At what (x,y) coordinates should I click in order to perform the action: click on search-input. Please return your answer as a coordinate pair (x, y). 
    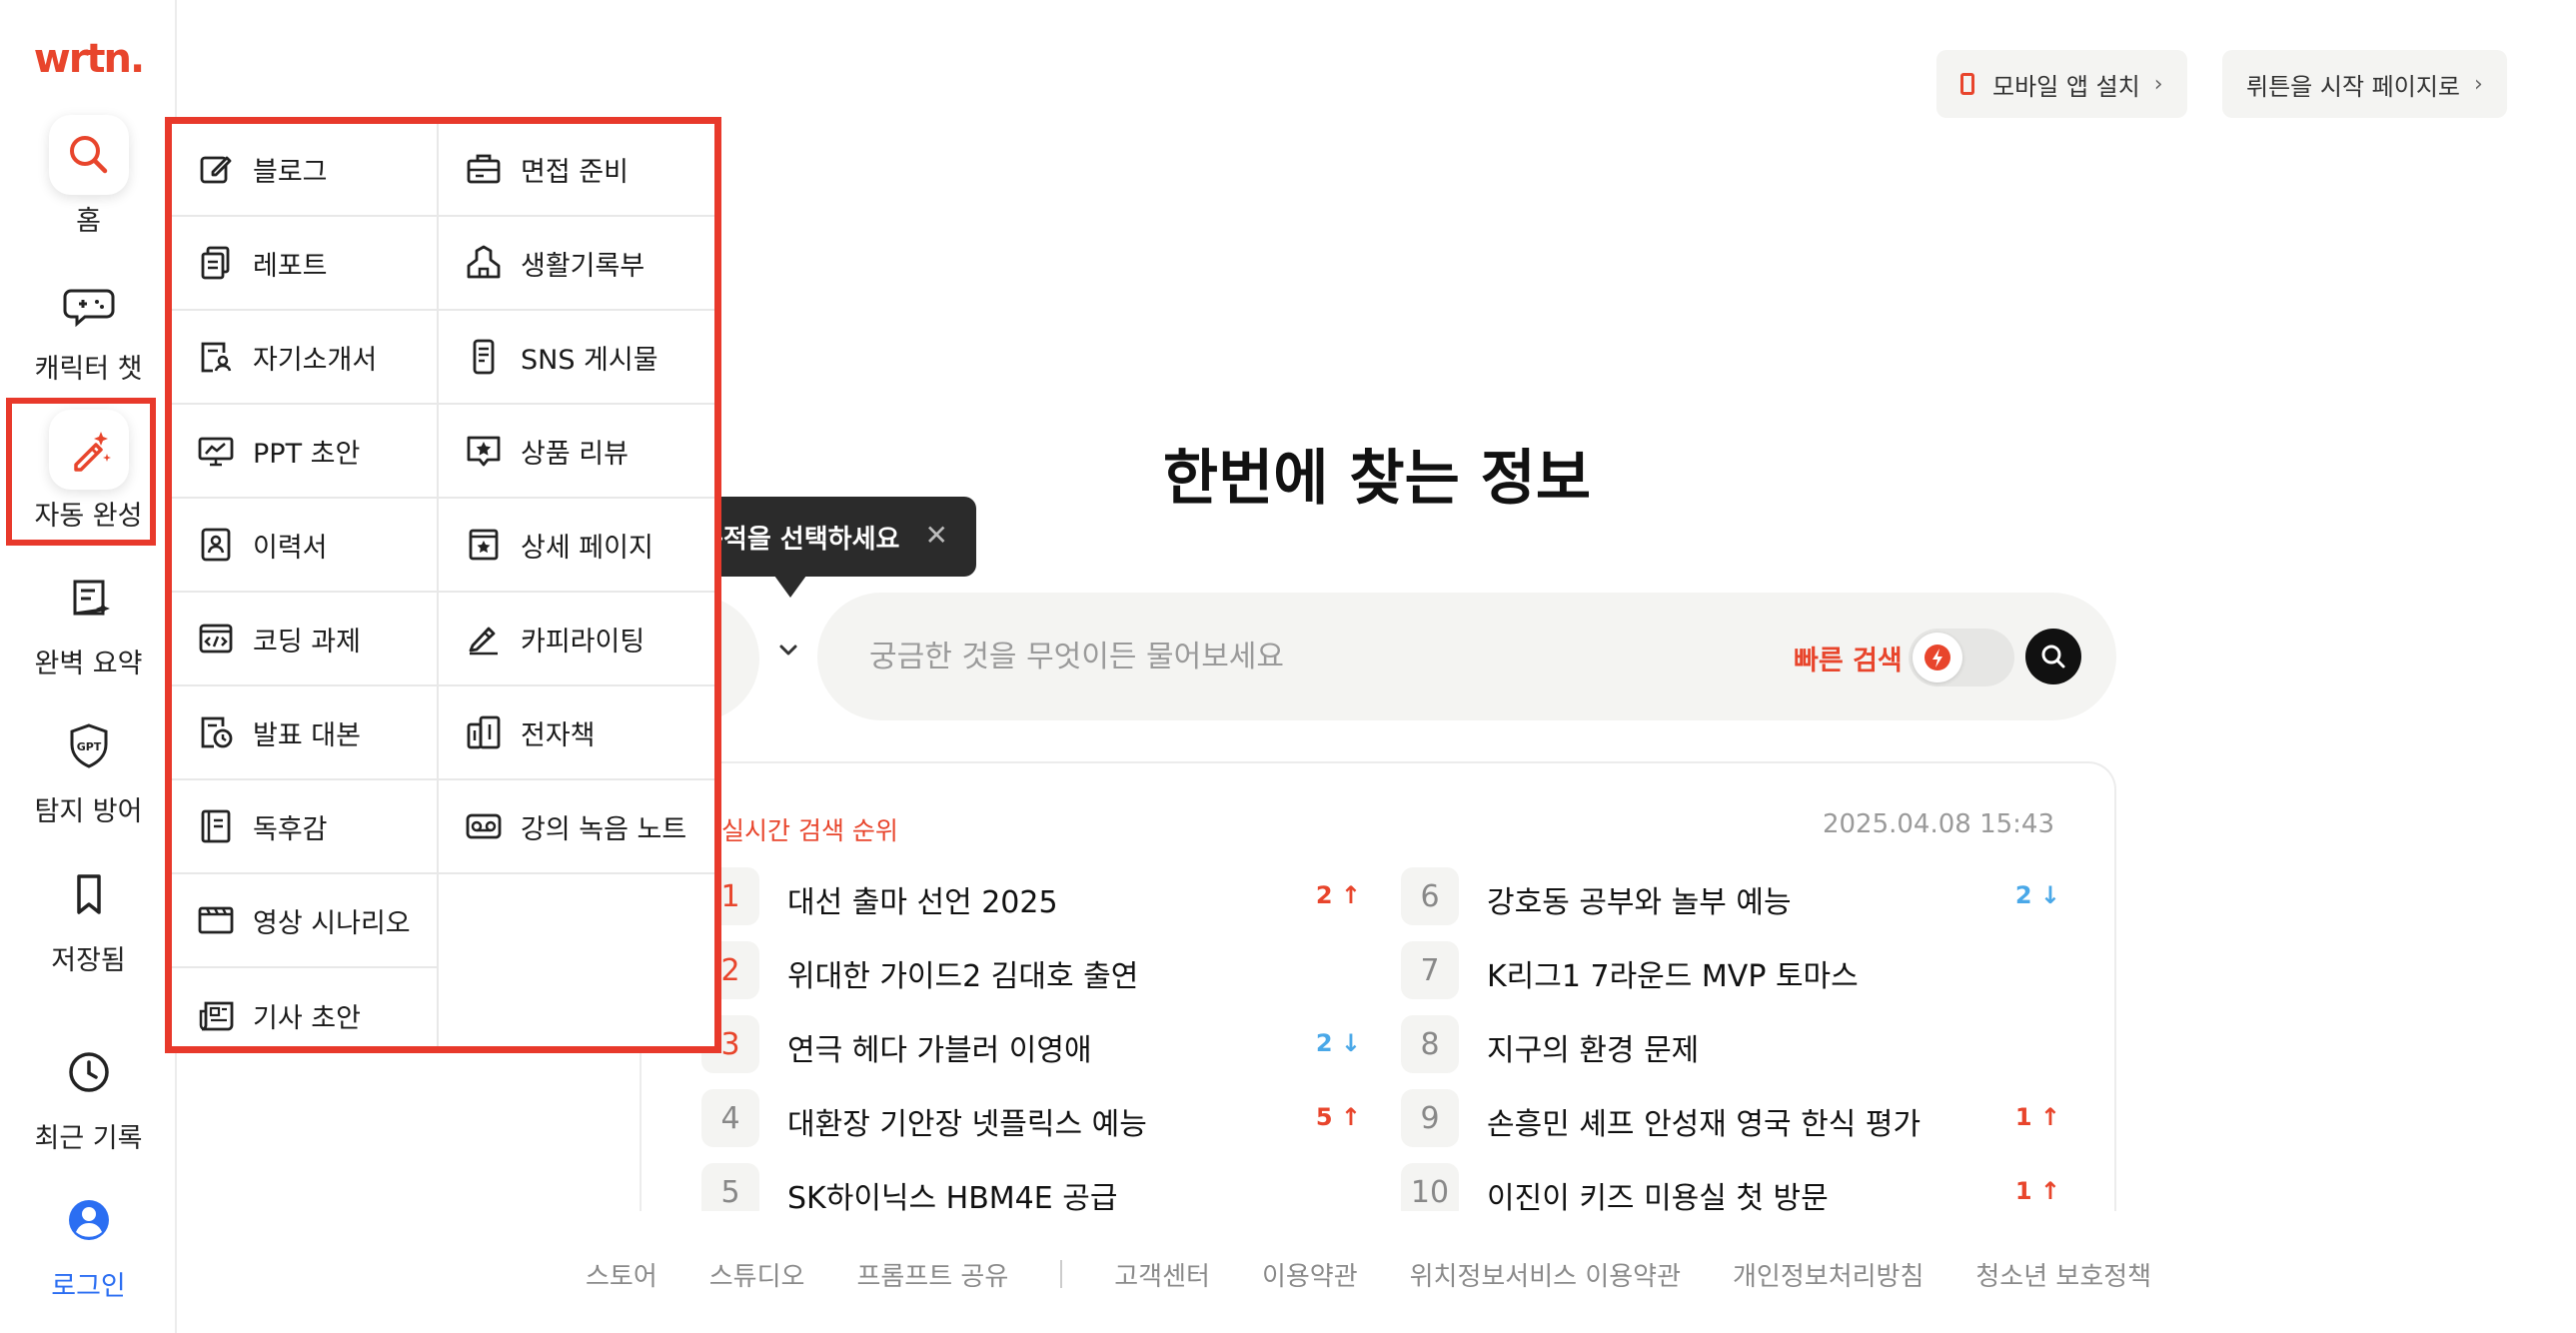
    Looking at the image, I should click on (1319, 656).